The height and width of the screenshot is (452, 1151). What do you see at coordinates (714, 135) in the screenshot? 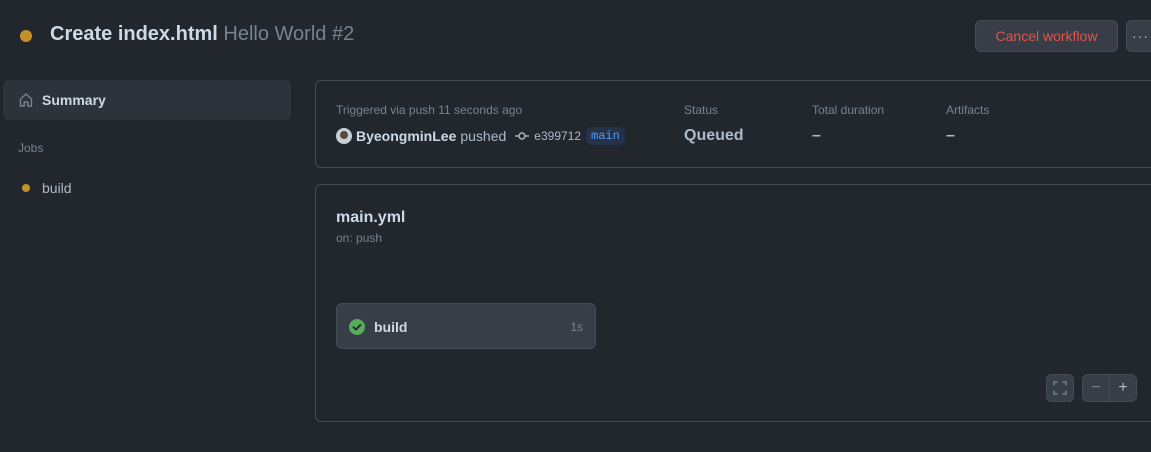
I see `status-value: Queued` at bounding box center [714, 135].